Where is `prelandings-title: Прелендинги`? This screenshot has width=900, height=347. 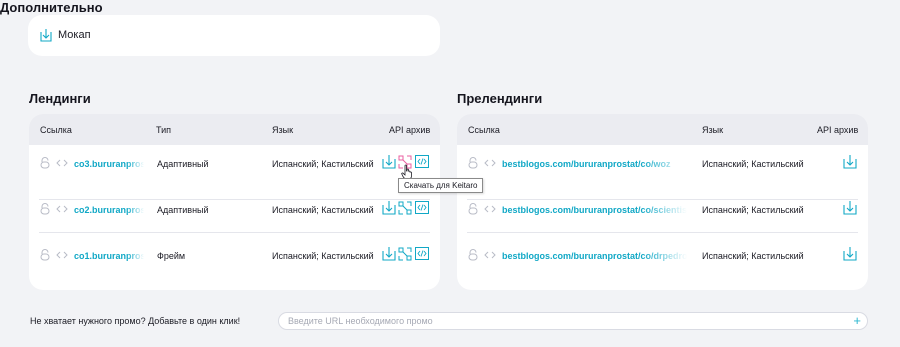
prelandings-title: Прелендинги is located at coordinates (500, 98).